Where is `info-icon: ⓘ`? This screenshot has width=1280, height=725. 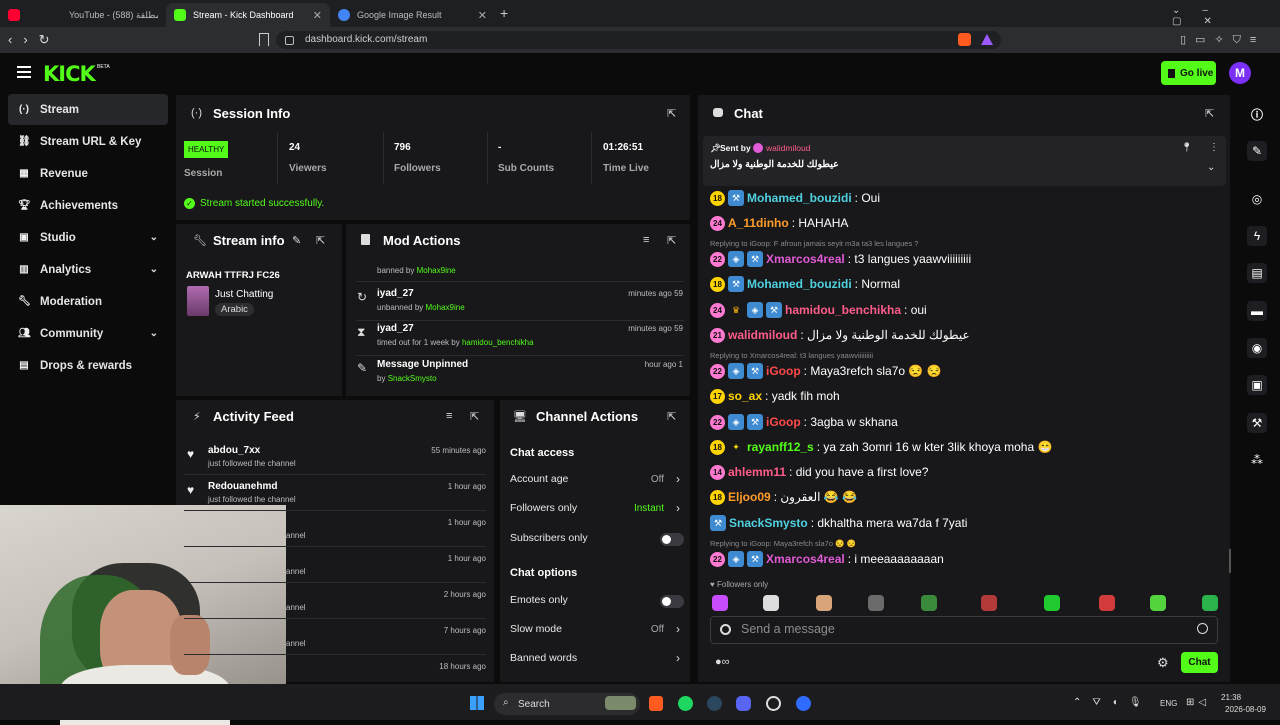
info-icon: ⓘ is located at coordinates (1257, 114).